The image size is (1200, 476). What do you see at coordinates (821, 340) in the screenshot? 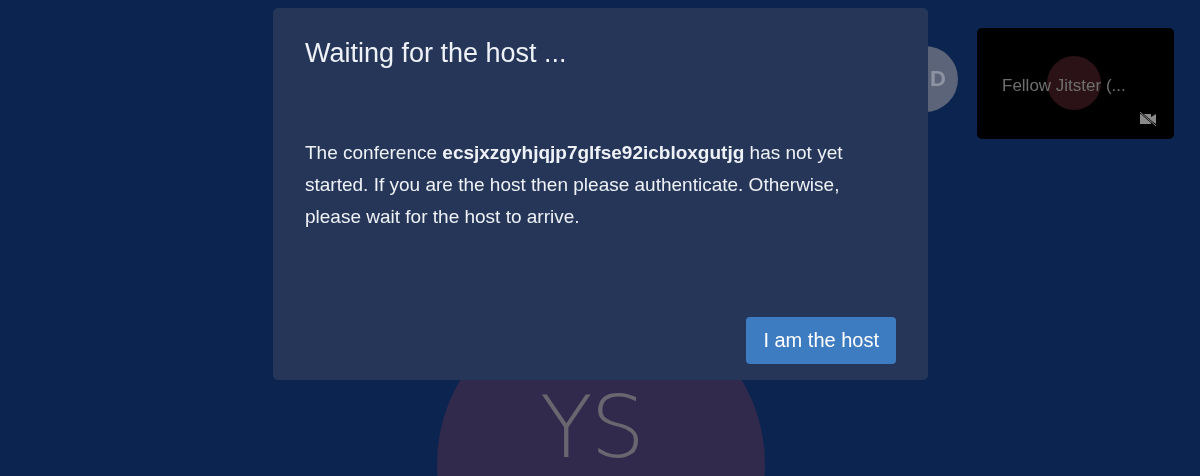
I see `host-button: I am the host` at bounding box center [821, 340].